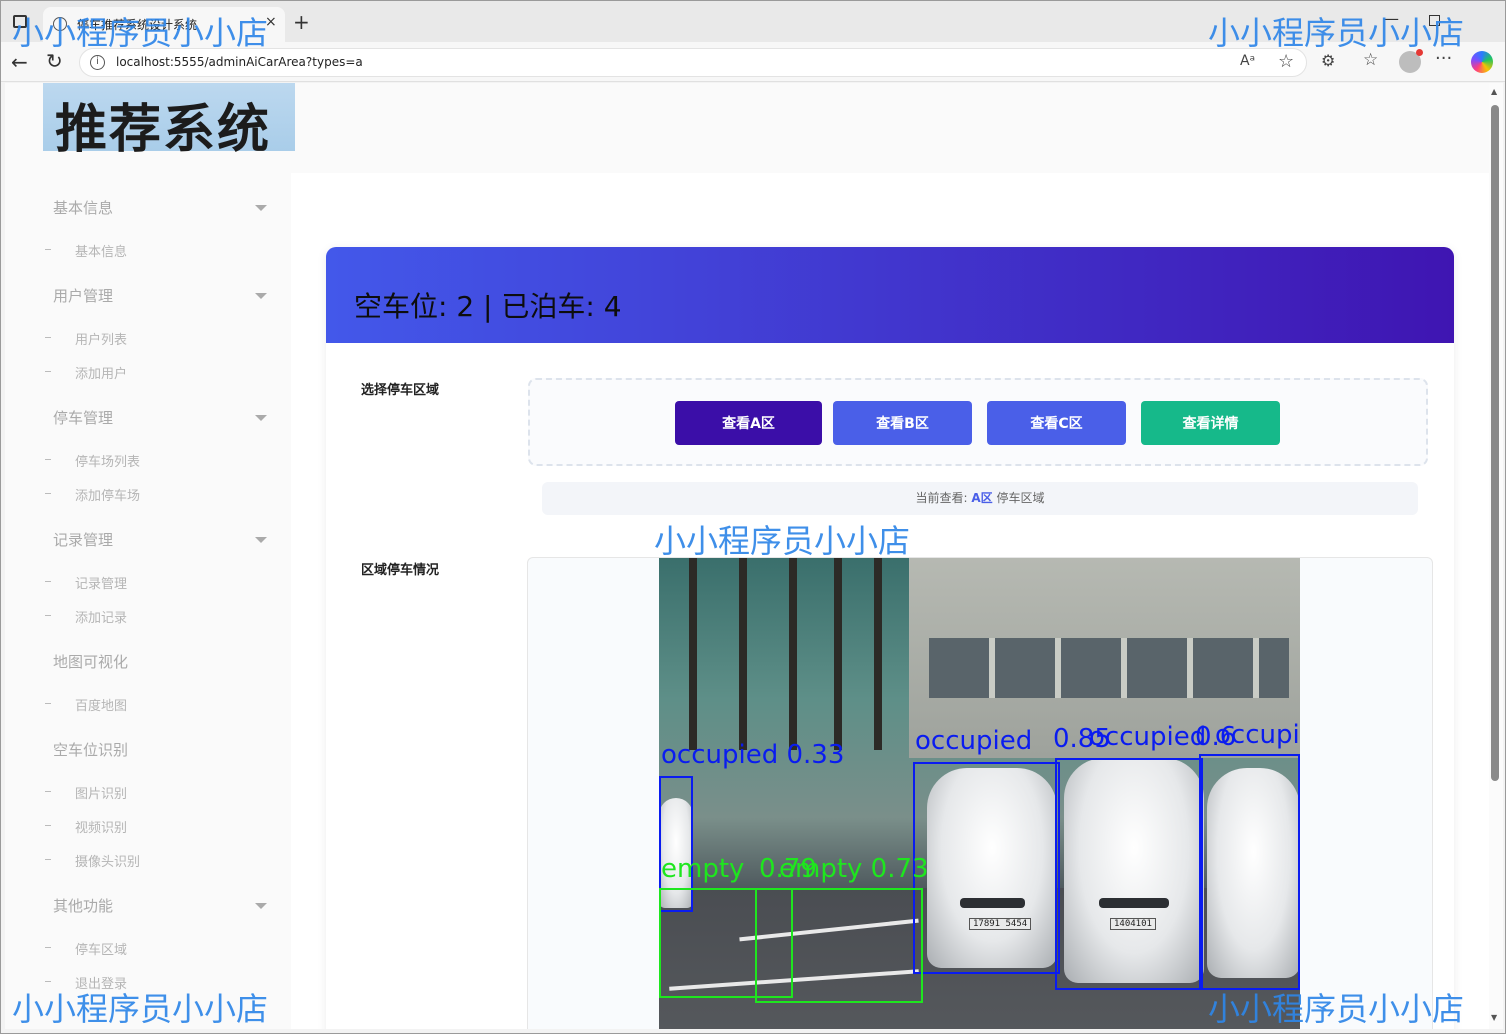 The image size is (1506, 1034). Describe the element at coordinates (97, 62) in the screenshot. I see `info-icon: i` at that location.